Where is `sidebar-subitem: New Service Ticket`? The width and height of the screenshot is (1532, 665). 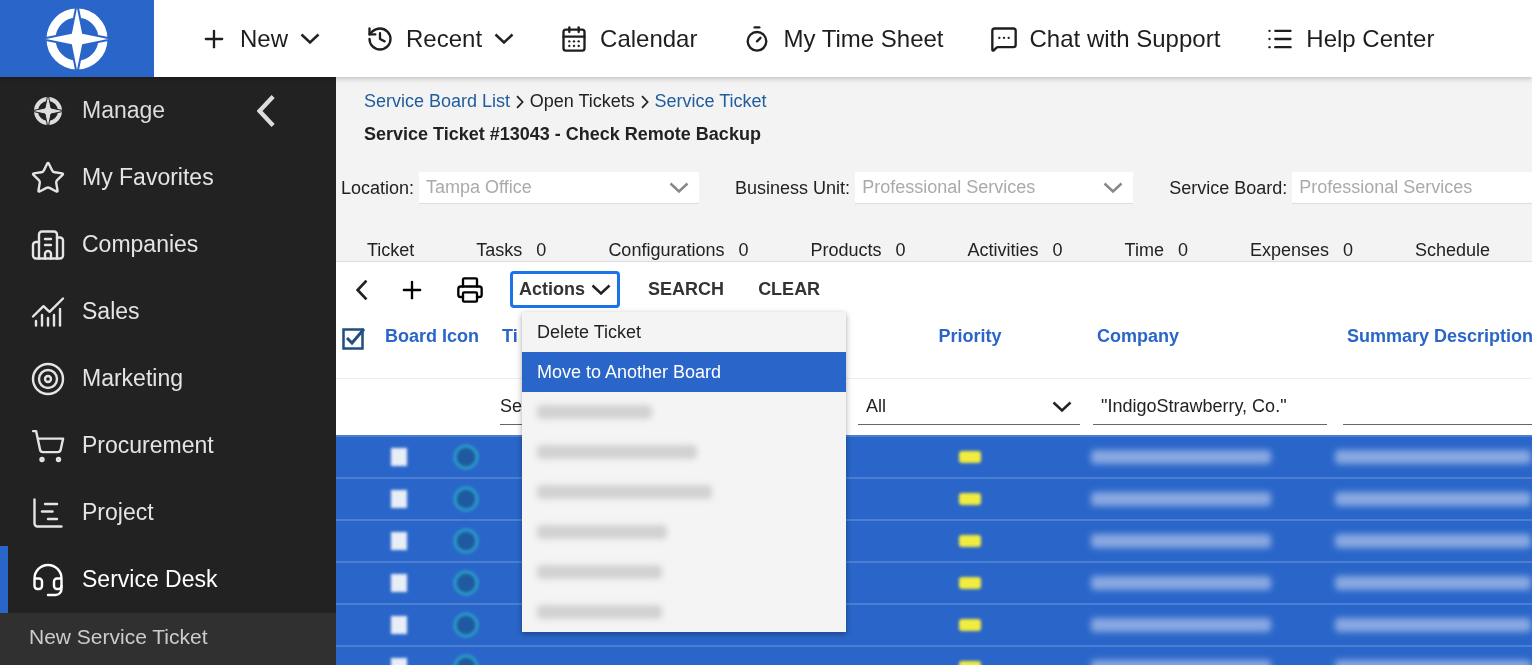
sidebar-subitem: New Service Ticket is located at coordinates (168, 639).